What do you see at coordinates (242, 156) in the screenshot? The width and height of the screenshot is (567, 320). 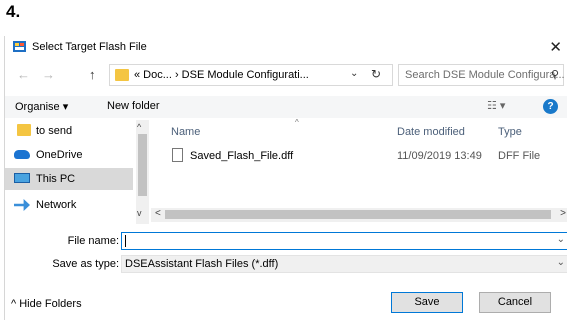 I see `file-name: Saved_Flash_File.dff` at bounding box center [242, 156].